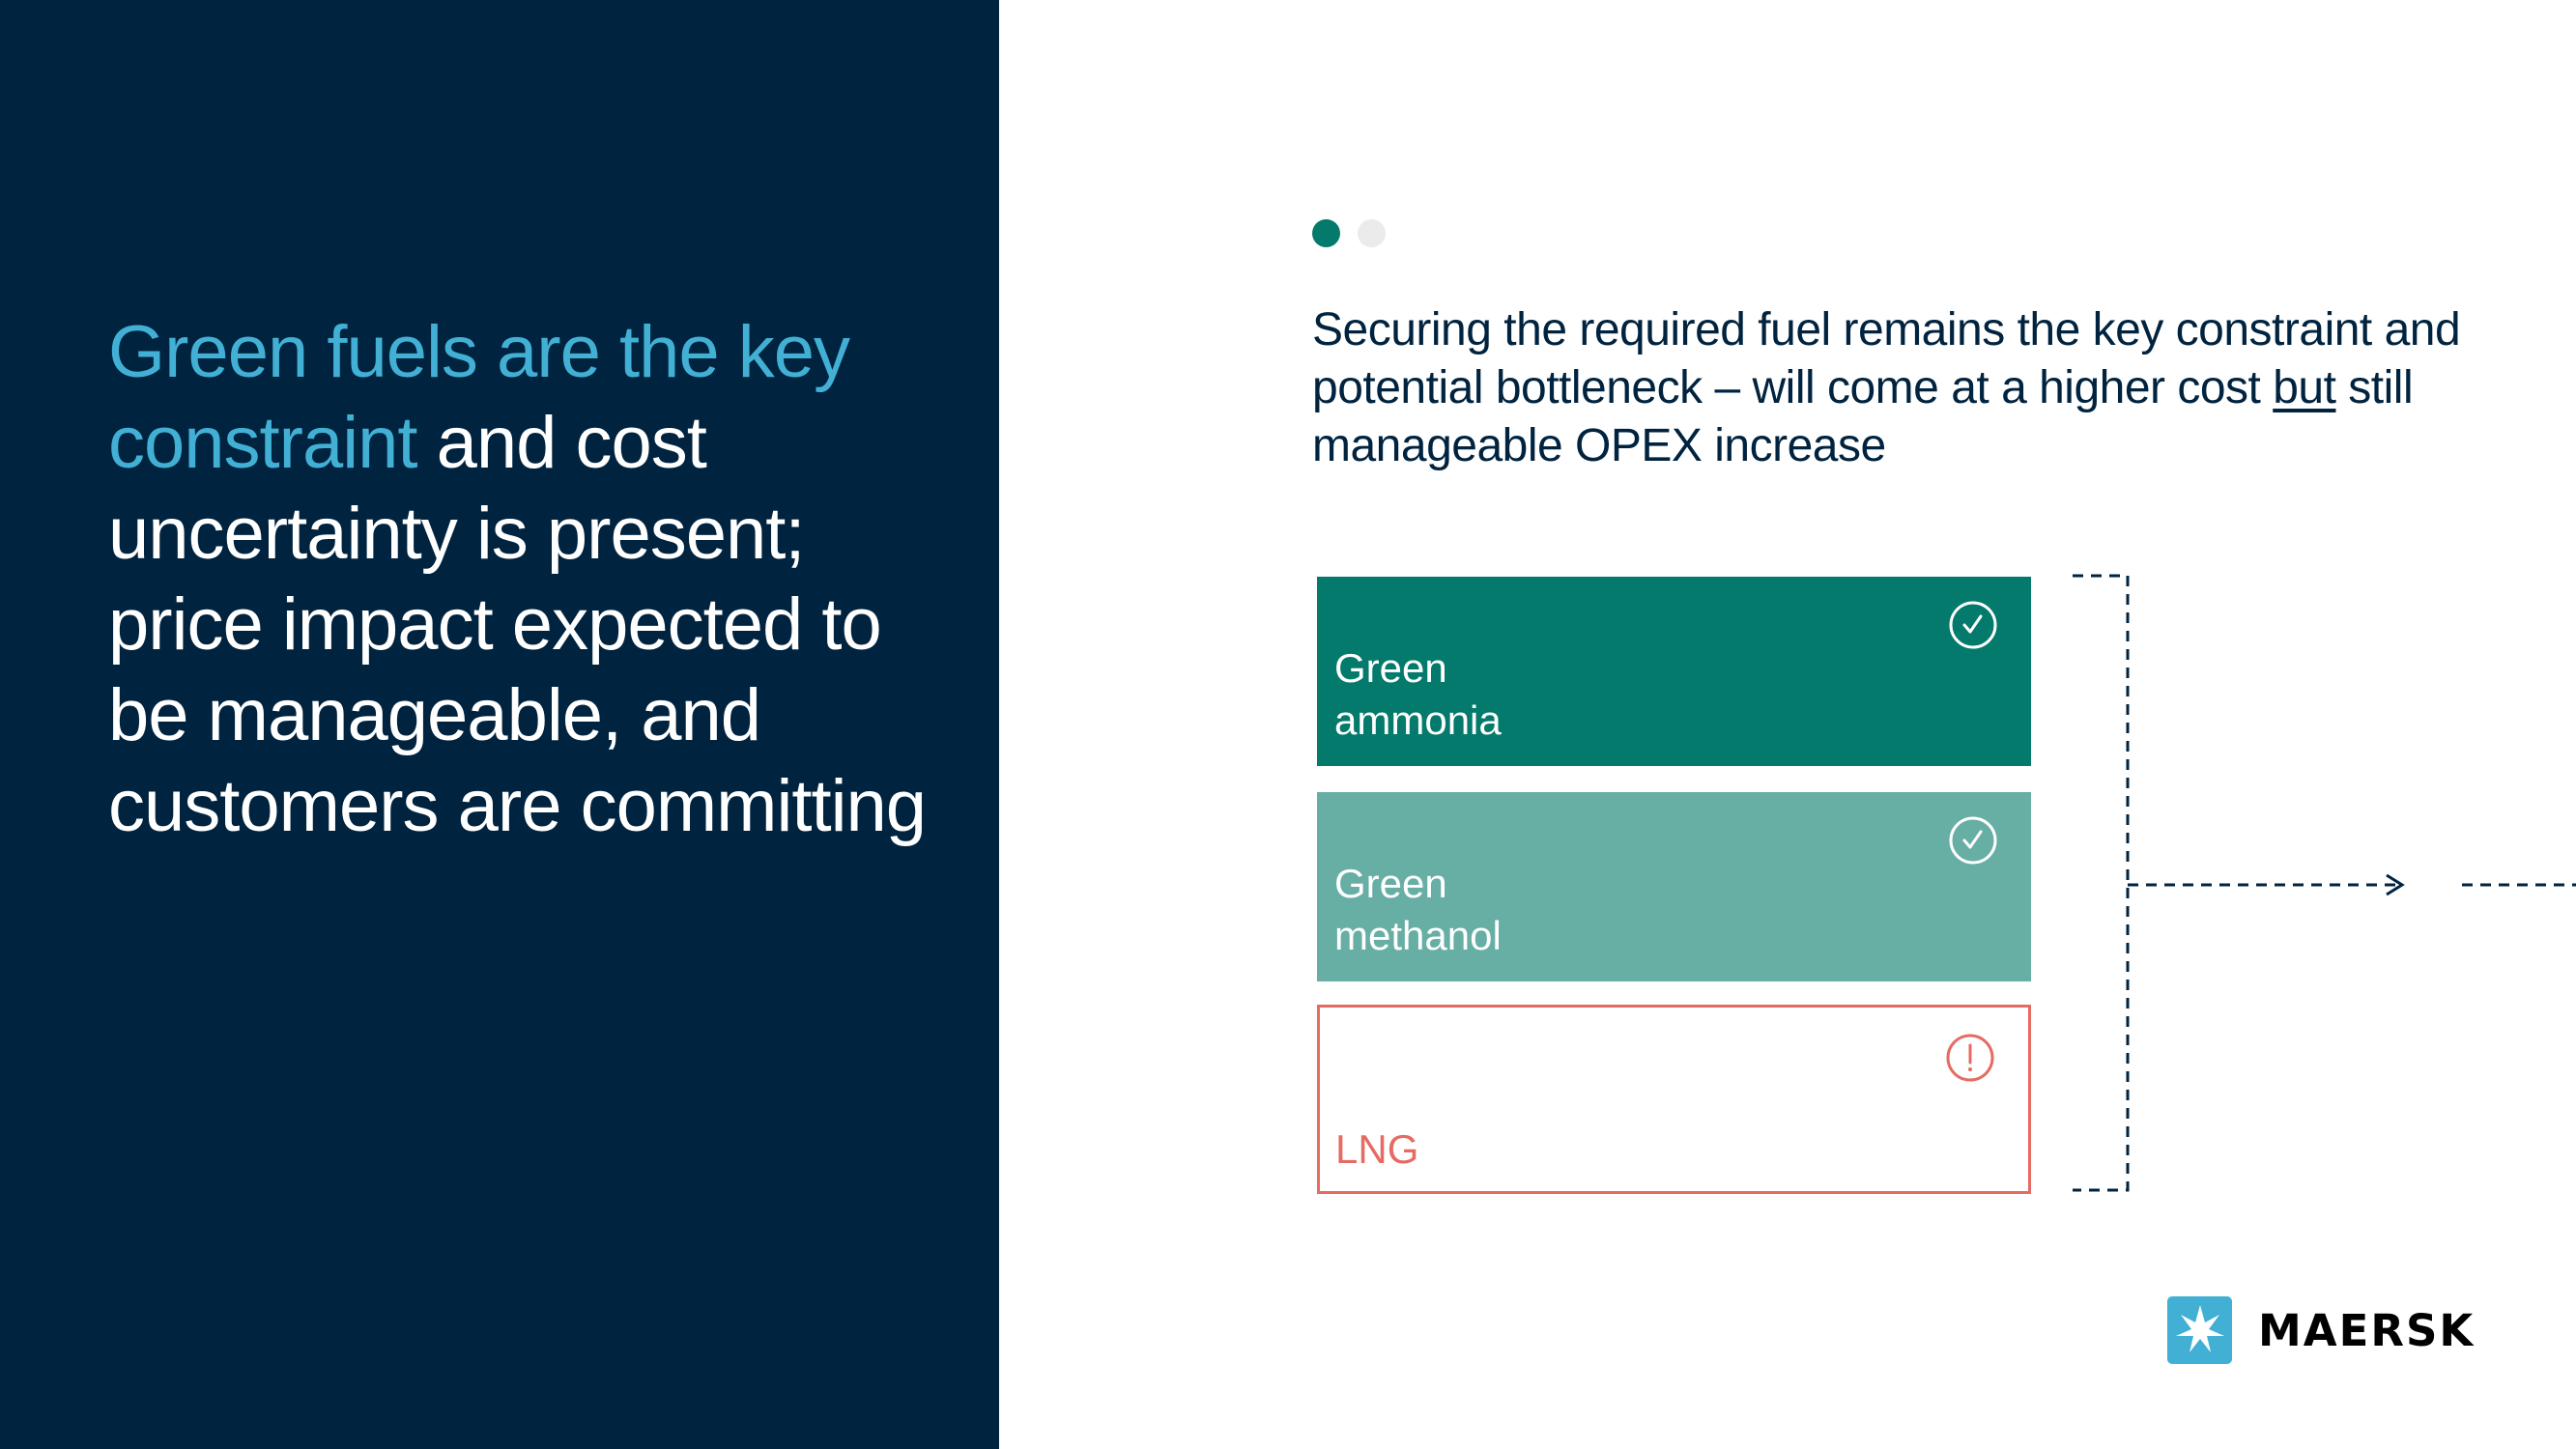 The height and width of the screenshot is (1449, 2576). What do you see at coordinates (1418, 694) in the screenshot?
I see `fuel-label: Green ammonia` at bounding box center [1418, 694].